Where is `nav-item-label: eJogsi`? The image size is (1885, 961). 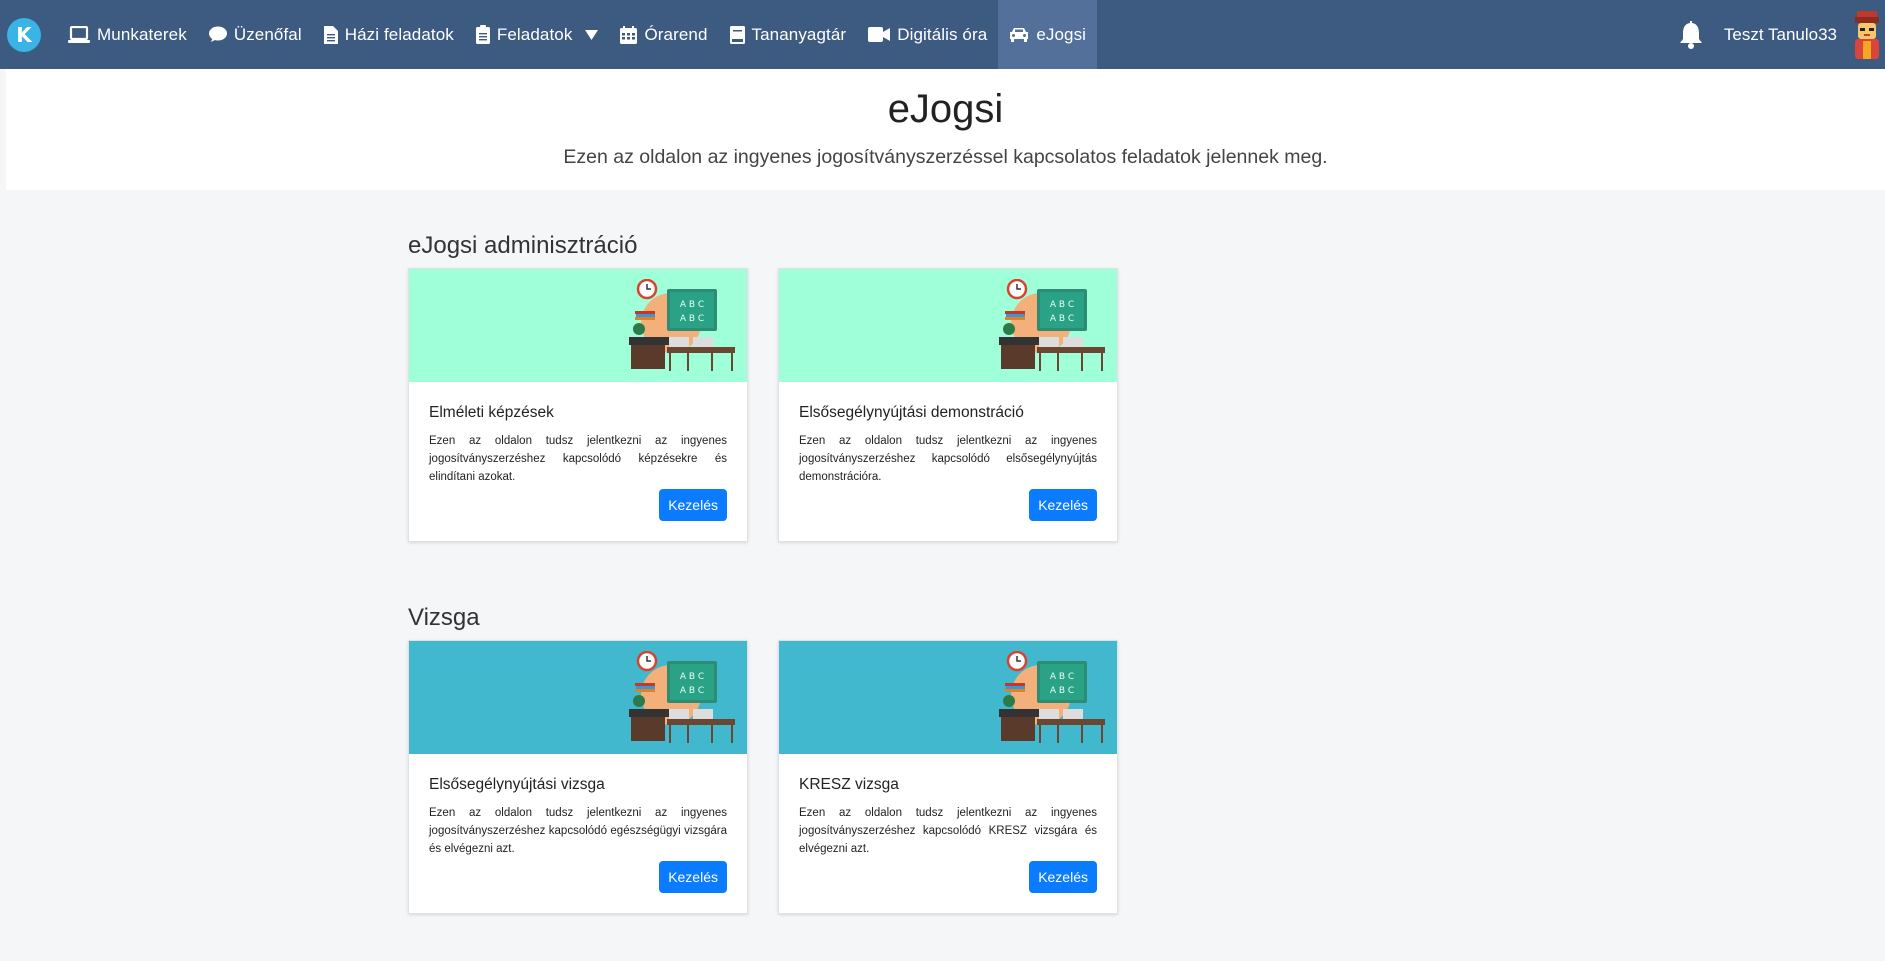
nav-item-label: eJogsi is located at coordinates (1061, 34).